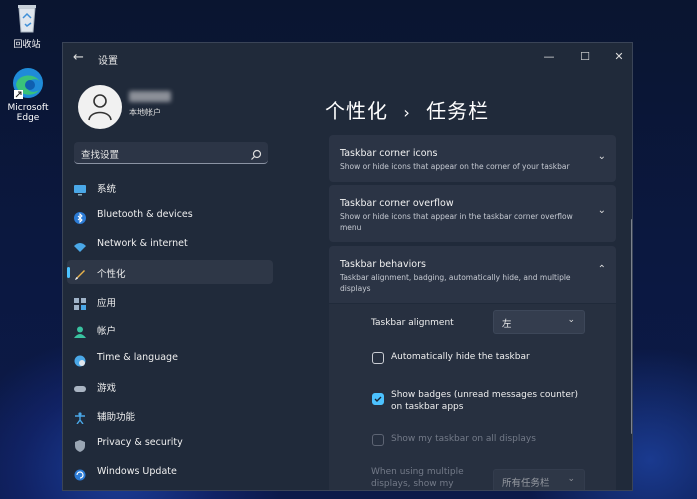 The height and width of the screenshot is (499, 697). Describe the element at coordinates (549, 57) in the screenshot. I see `minimize-button: —` at that location.